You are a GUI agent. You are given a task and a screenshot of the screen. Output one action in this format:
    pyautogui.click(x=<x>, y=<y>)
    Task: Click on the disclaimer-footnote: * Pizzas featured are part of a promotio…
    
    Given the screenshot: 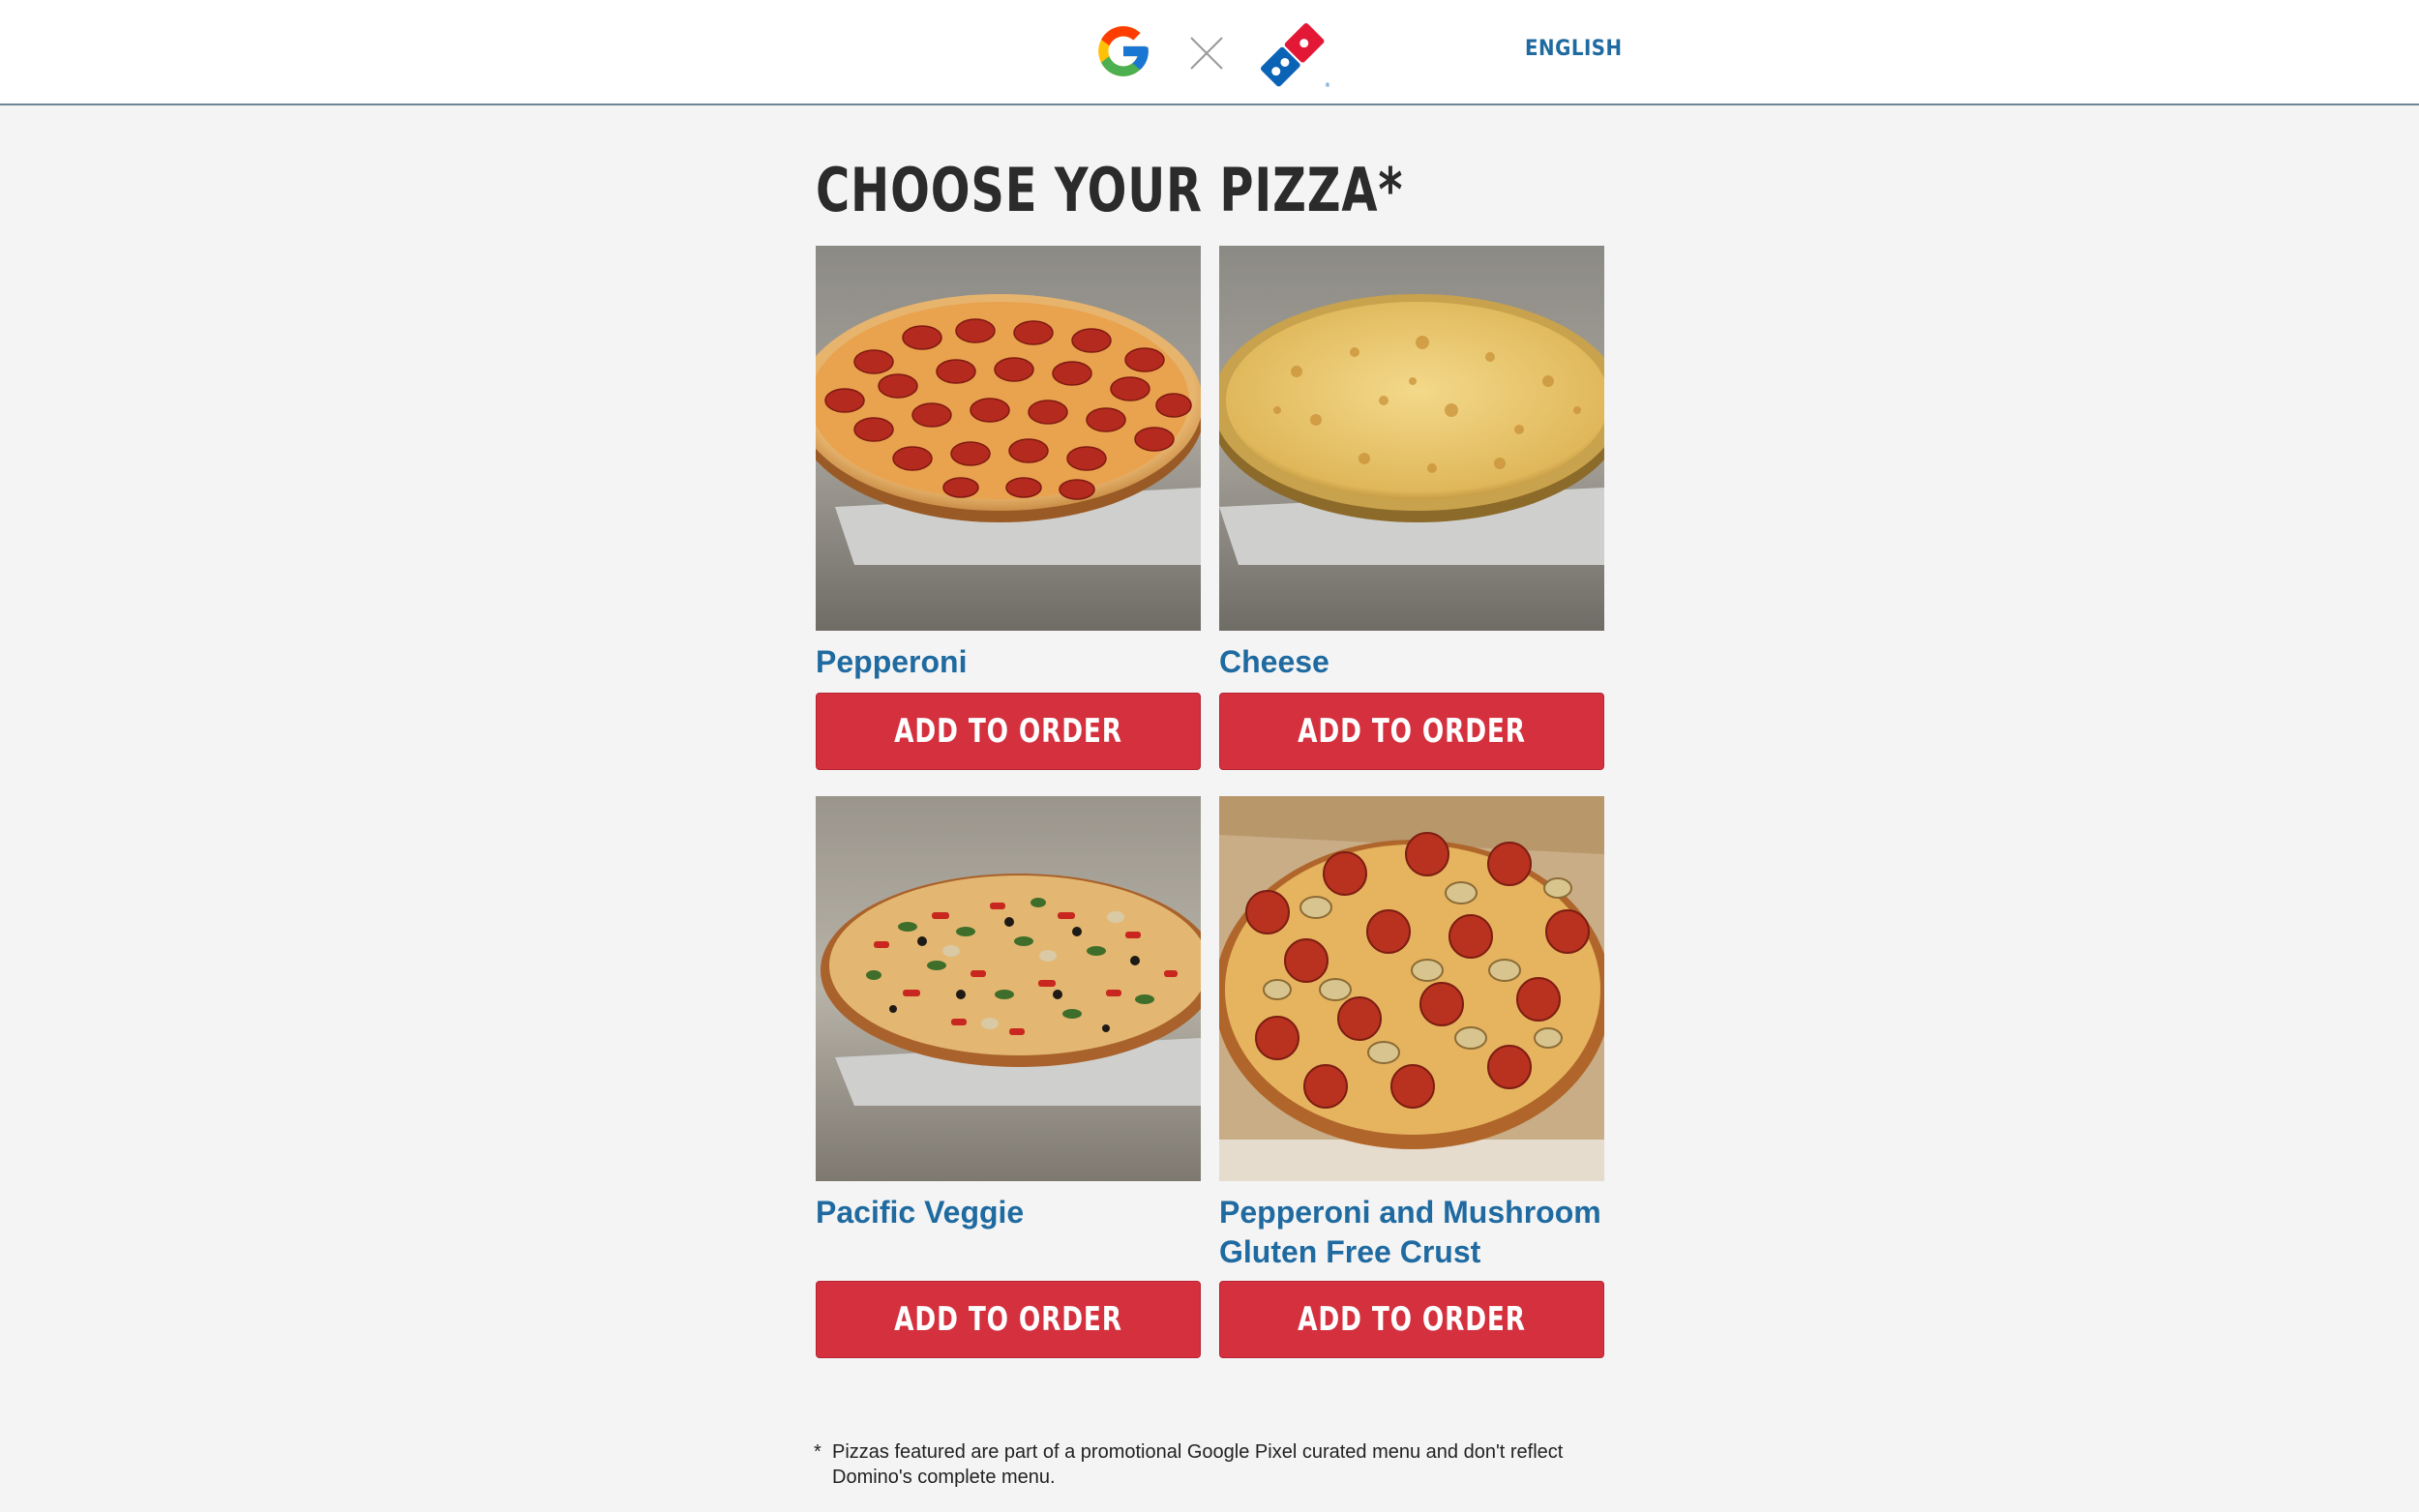 What is the action you would take?
    pyautogui.click(x=1216, y=1464)
    